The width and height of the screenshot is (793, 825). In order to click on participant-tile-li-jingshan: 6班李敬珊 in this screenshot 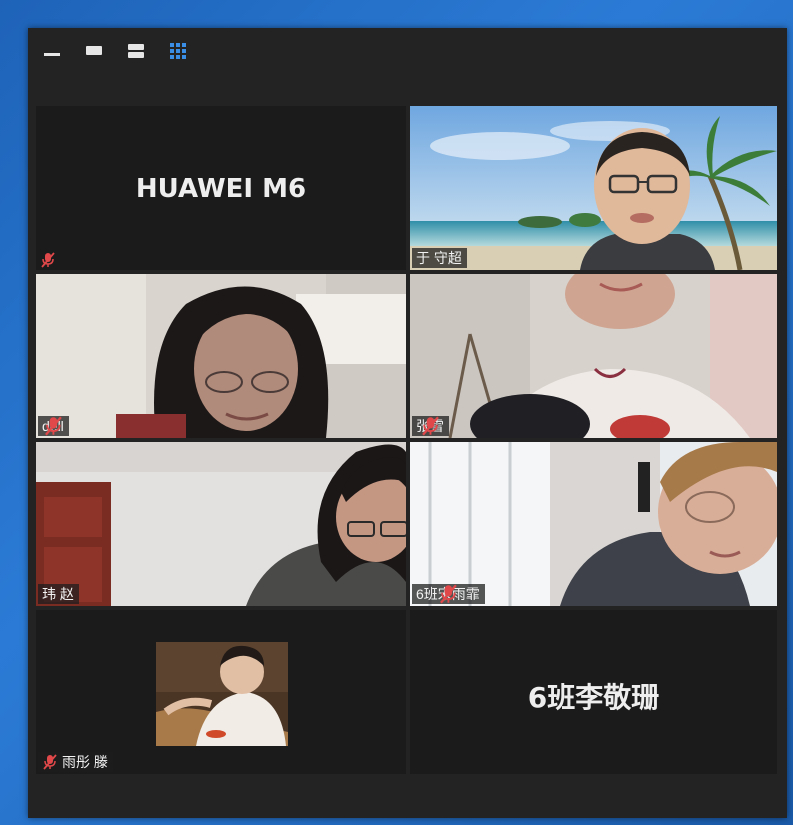, I will do `click(593, 692)`.